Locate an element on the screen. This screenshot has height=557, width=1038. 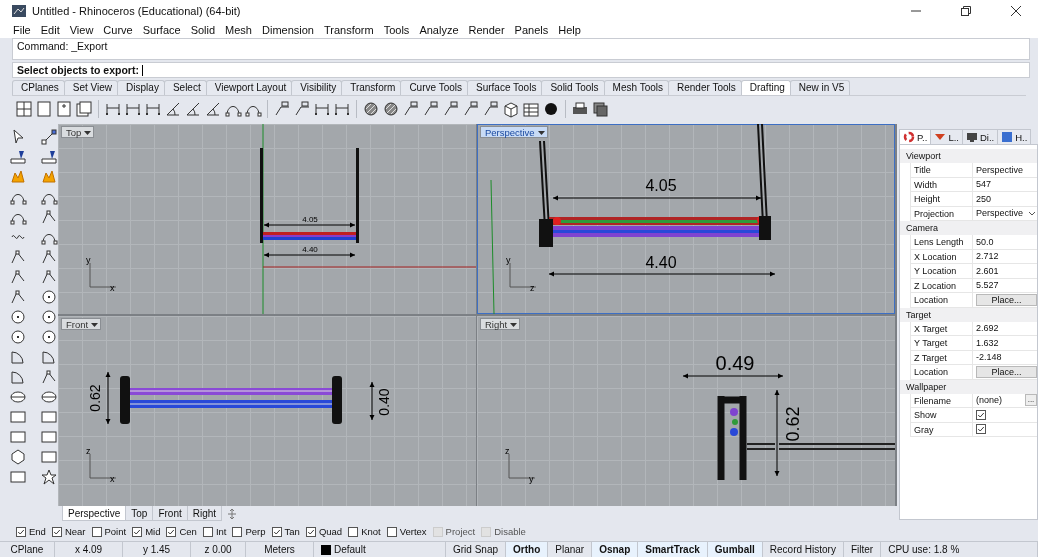
toolbar-tab: CPlanes is located at coordinates (38, 87).